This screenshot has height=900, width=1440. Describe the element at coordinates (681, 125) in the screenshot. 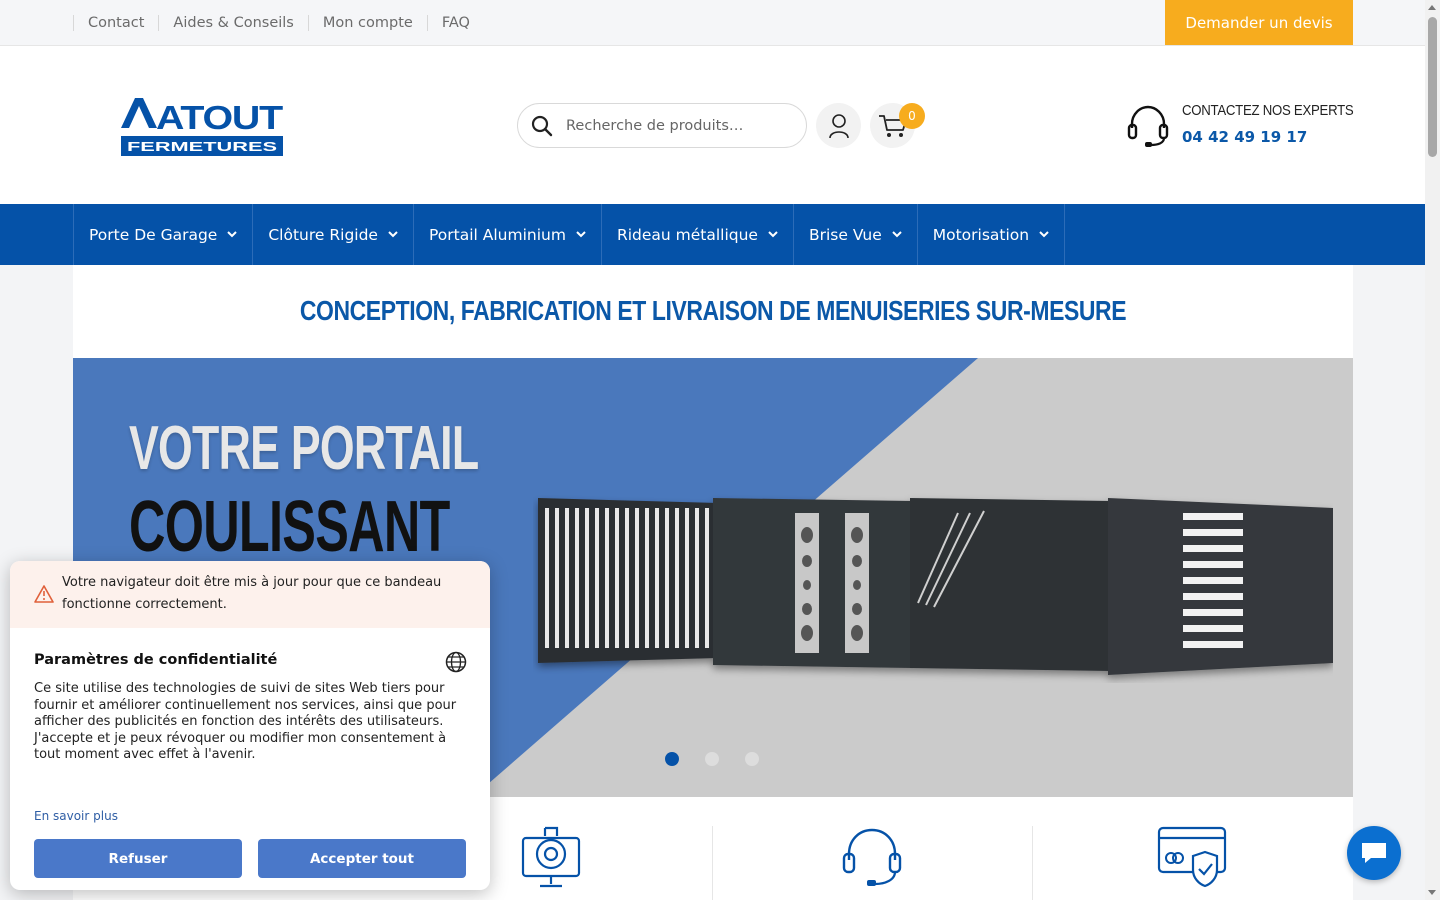

I see `search-input` at that location.